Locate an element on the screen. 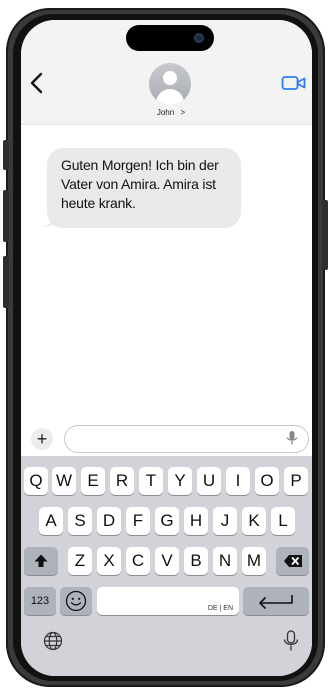 The height and width of the screenshot is (689, 331). globe-icon is located at coordinates (53, 641).